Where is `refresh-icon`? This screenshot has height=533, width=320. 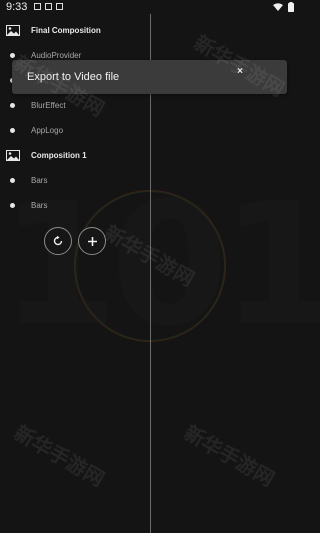
refresh-icon is located at coordinates (58, 240).